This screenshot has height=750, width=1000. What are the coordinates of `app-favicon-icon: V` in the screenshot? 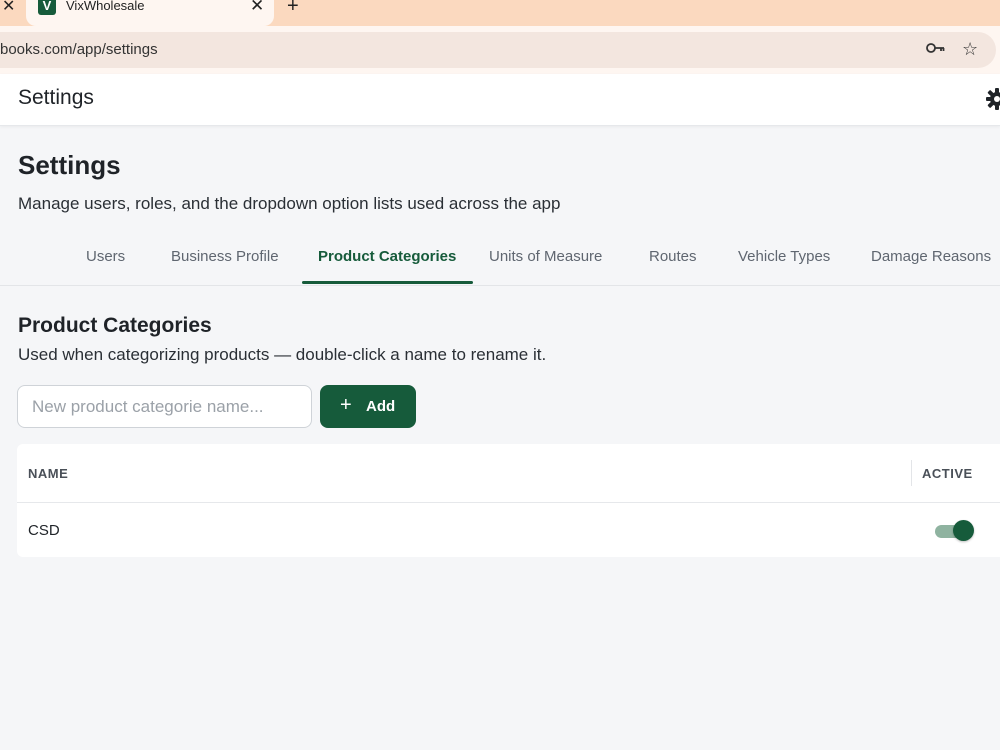 It's located at (47, 7).